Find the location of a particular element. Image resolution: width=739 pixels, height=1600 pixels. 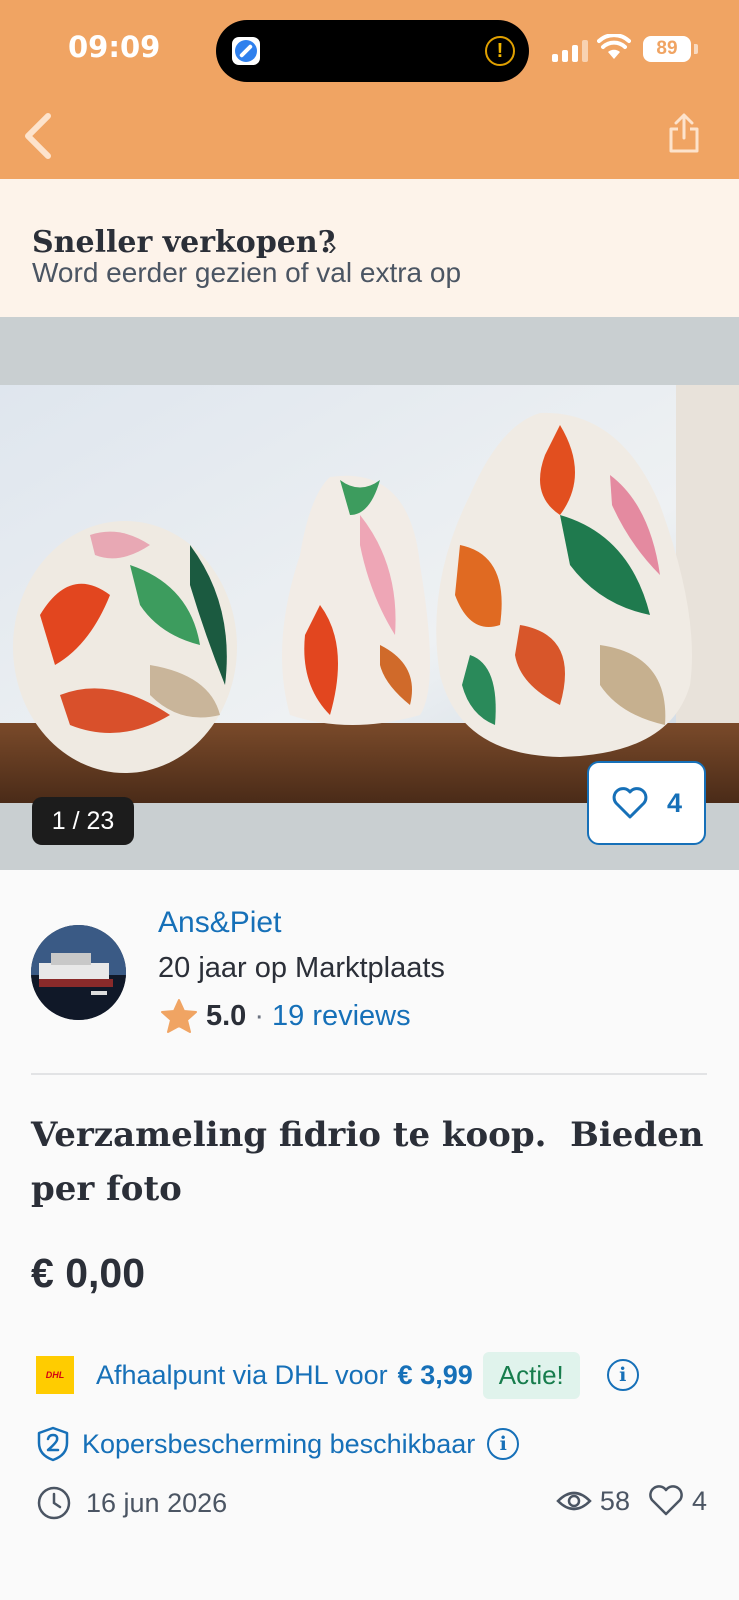

battery-icon: 89 is located at coordinates (667, 49).